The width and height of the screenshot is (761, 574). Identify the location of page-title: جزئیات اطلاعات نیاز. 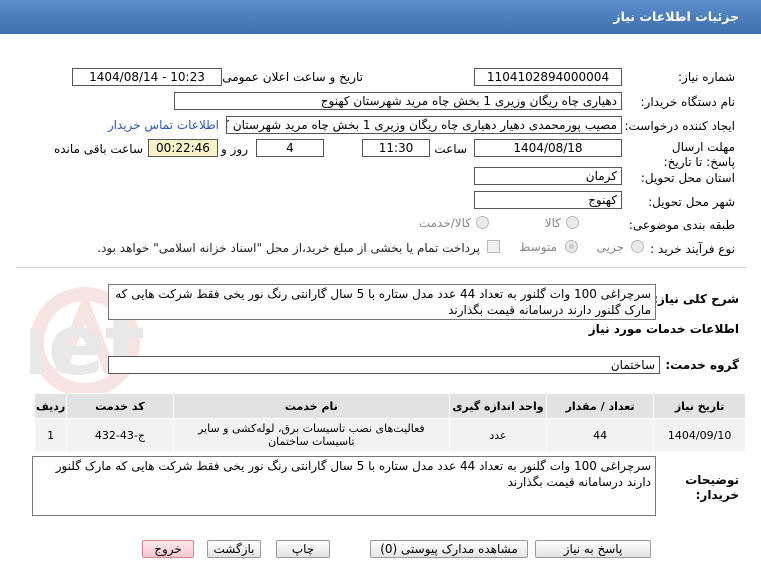
(676, 16).